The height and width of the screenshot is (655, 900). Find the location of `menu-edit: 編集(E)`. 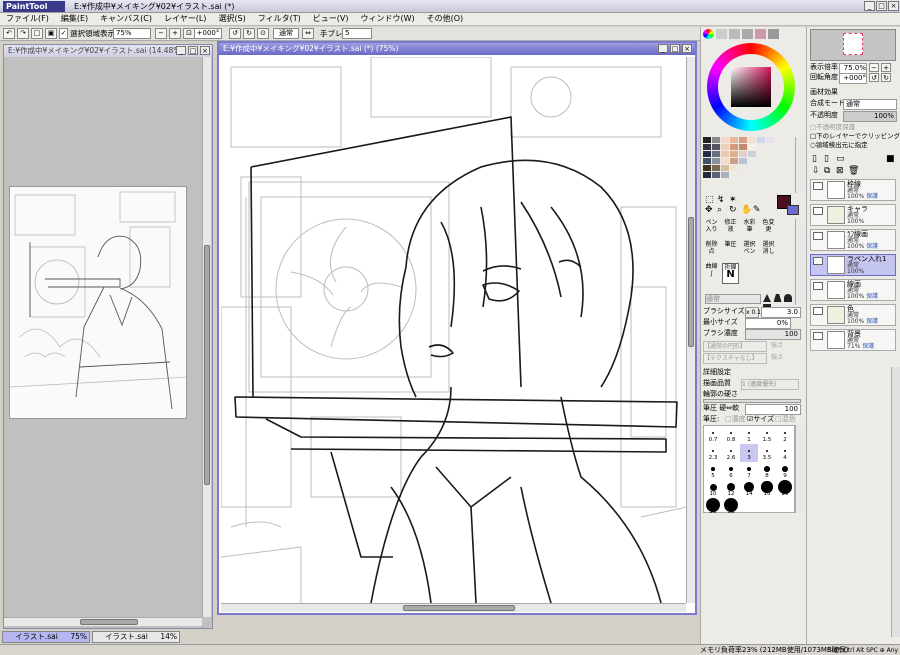

menu-edit: 編集(E) is located at coordinates (74, 19).